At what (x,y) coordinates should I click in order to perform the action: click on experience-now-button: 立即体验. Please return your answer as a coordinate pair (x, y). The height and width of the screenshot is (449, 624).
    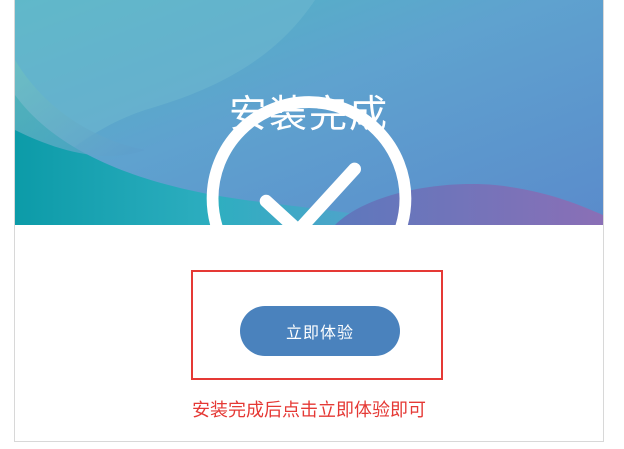
    Looking at the image, I should click on (320, 331).